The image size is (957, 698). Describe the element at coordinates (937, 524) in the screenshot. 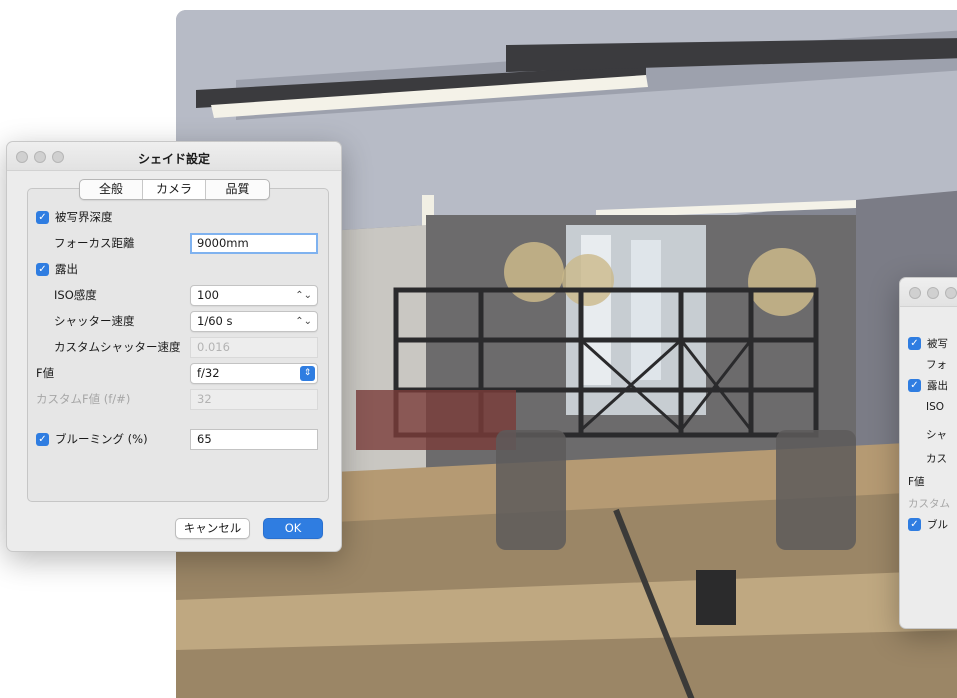

I see `blooming-label: ブル` at that location.